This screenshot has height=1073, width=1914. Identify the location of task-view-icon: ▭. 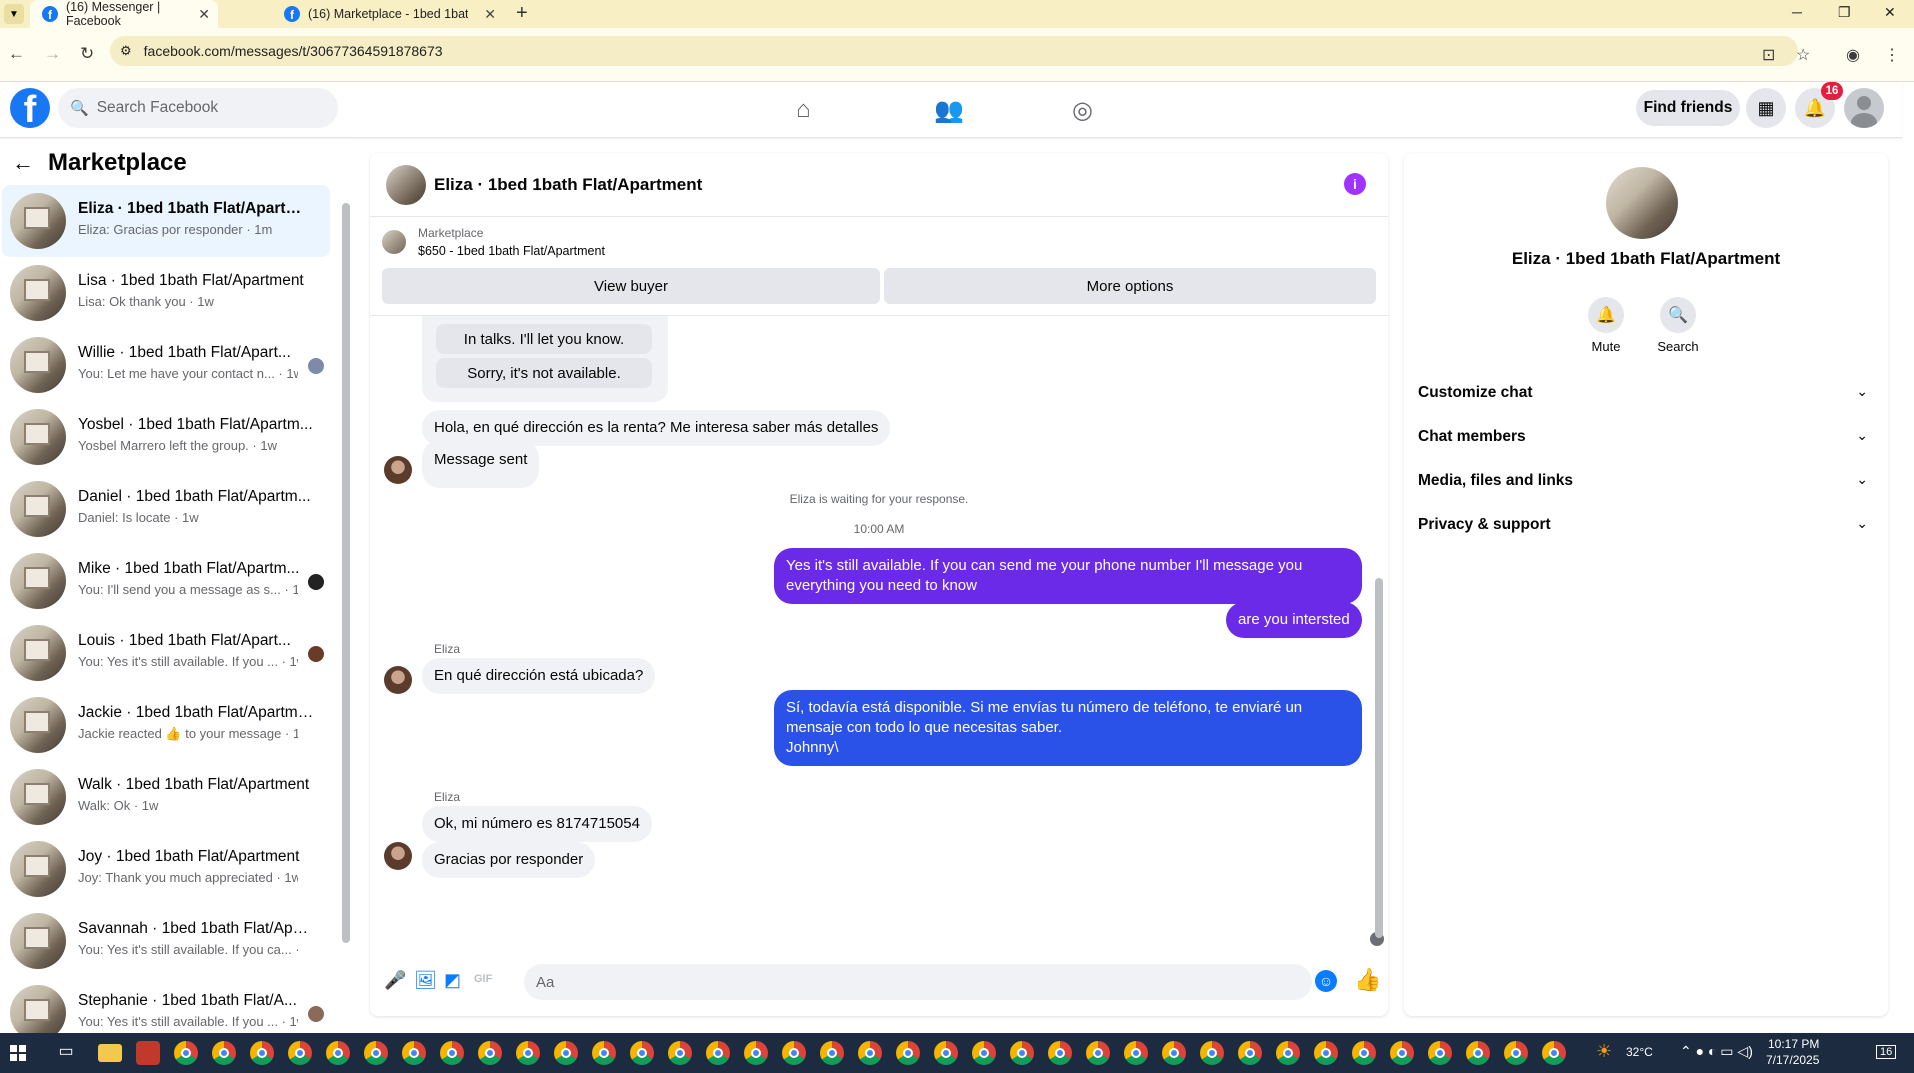
(66, 1053).